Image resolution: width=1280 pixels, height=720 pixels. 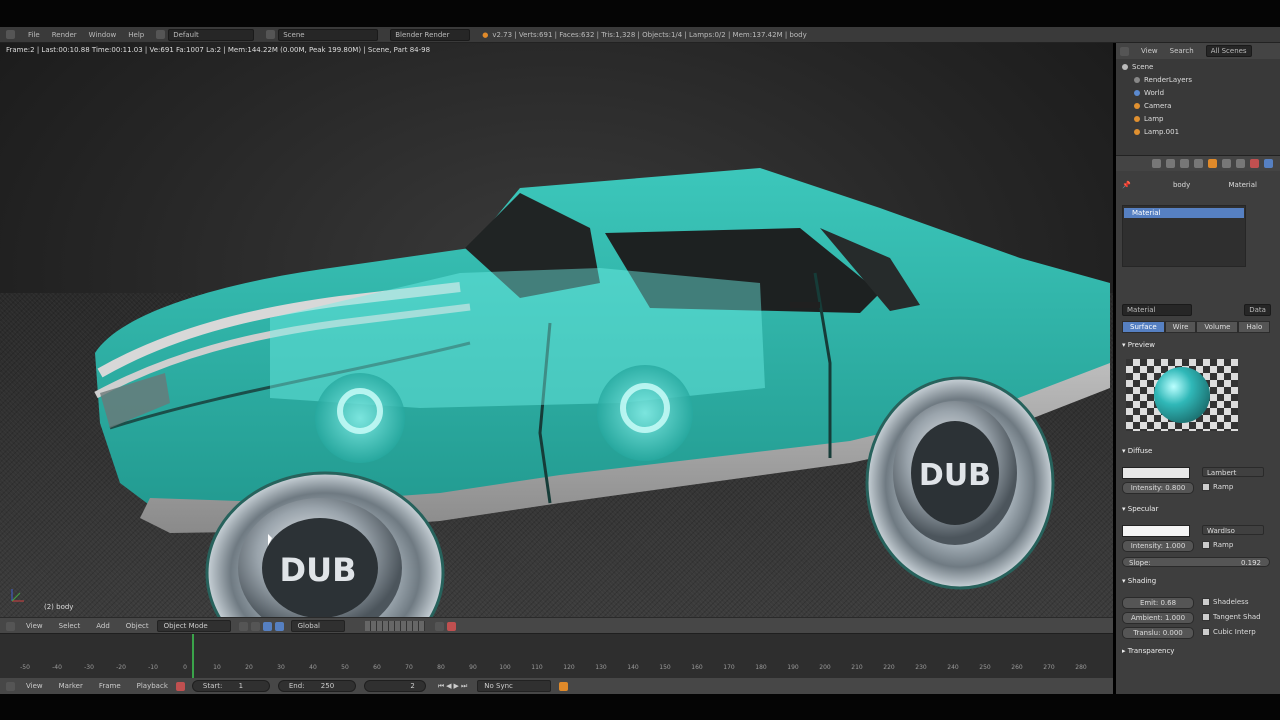 I want to click on material-datablock: Material, so click(x=1157, y=310).